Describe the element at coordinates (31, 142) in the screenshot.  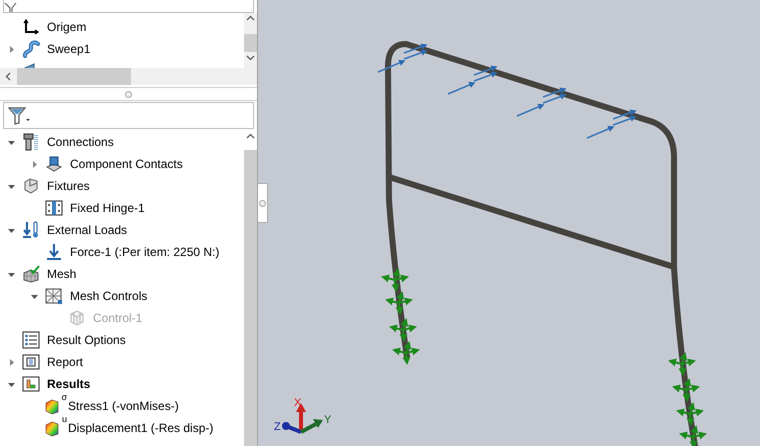
I see `bolt-icon` at that location.